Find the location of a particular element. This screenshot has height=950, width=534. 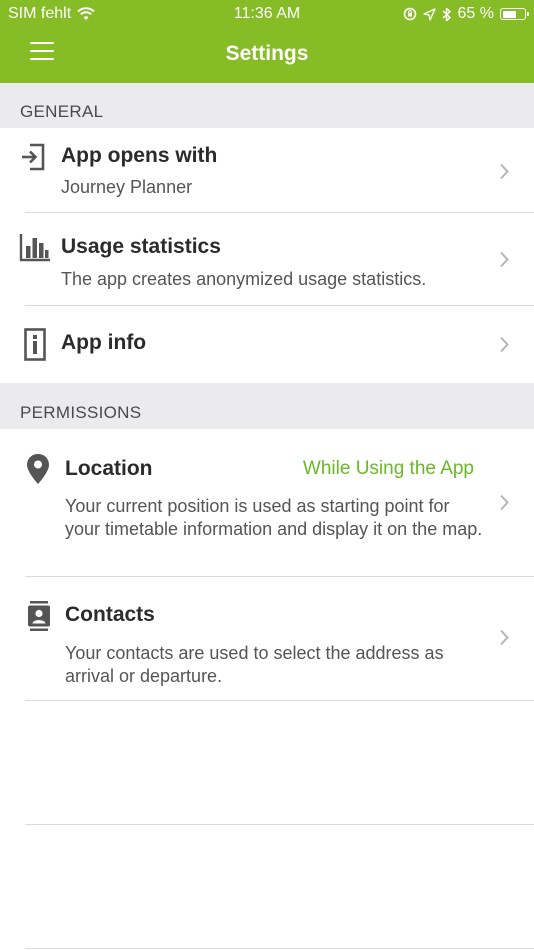

status-bar: SIM fehlt 11:36 AM 65 % is located at coordinates (267, 14).